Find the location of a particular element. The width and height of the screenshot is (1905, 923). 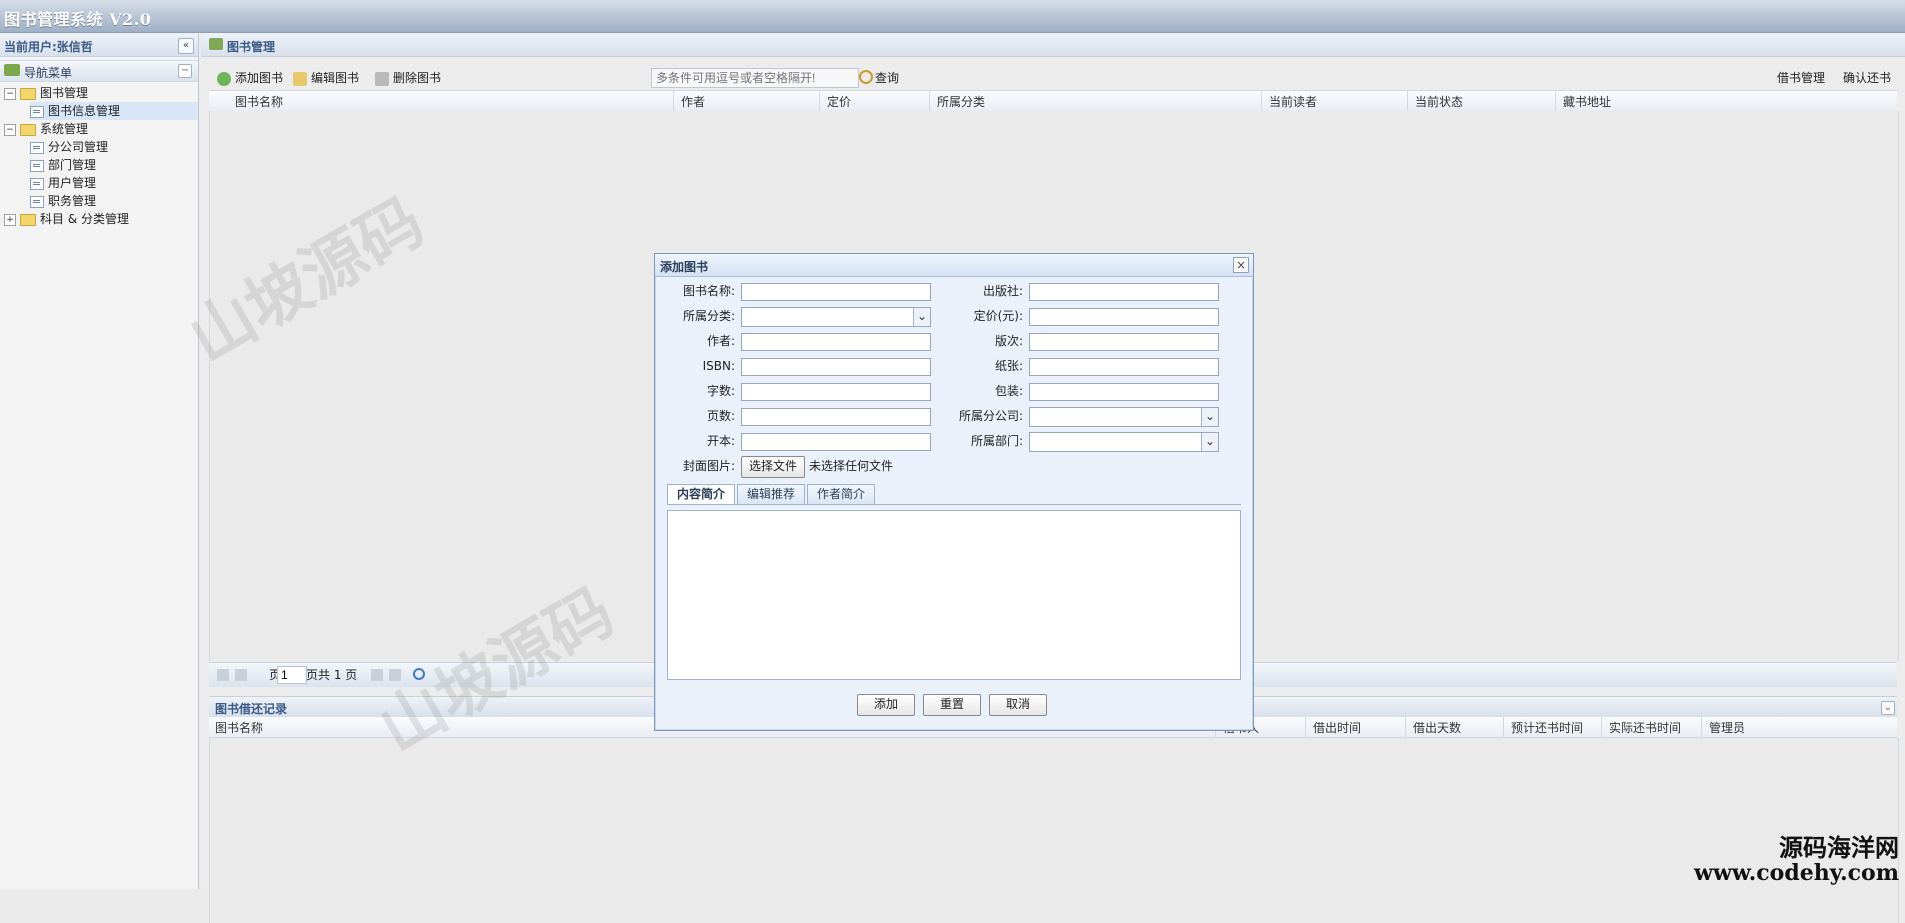

isbn-input is located at coordinates (836, 367).